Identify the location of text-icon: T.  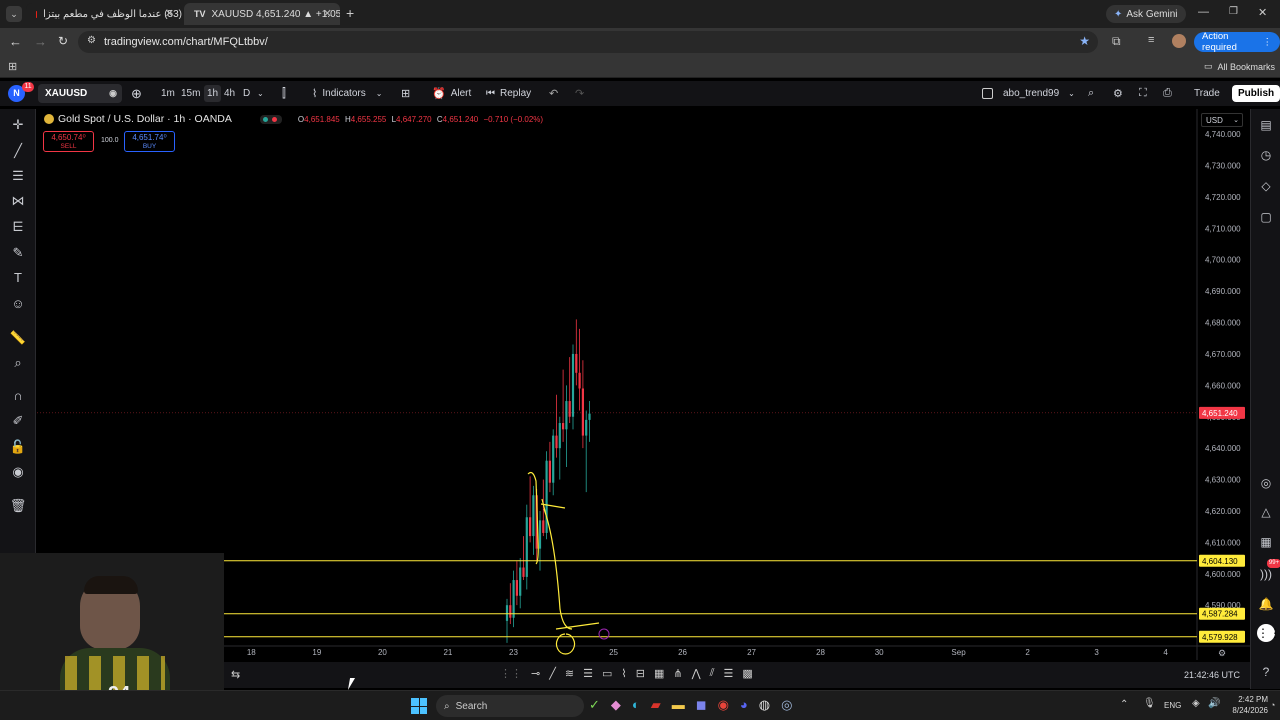
(18, 278).